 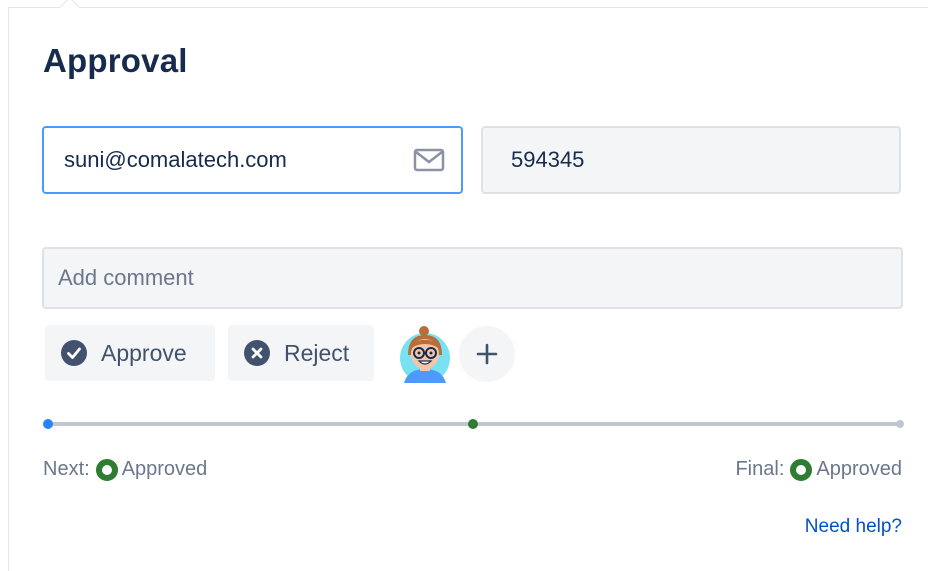 I want to click on approve-button: Approve, so click(x=130, y=353).